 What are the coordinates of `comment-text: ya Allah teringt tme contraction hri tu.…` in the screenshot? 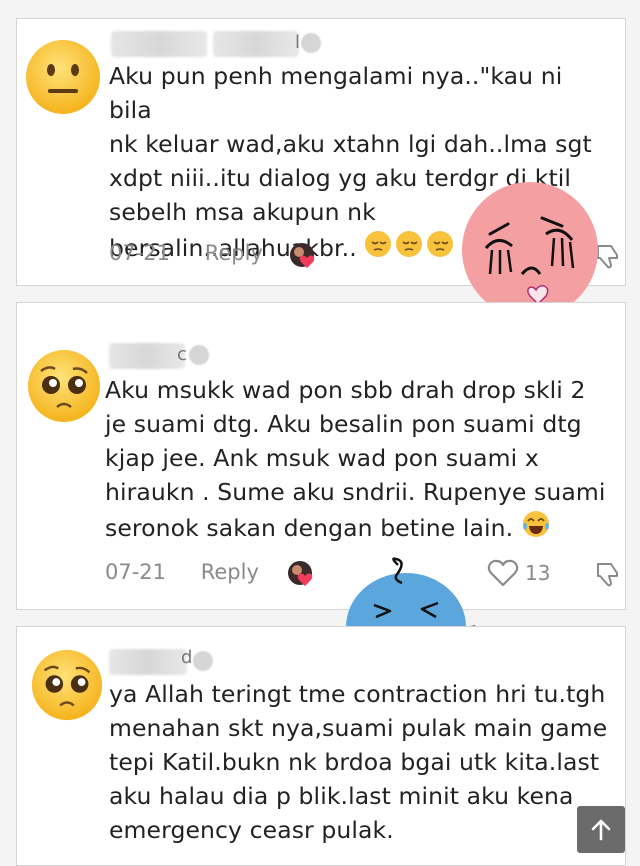 It's located at (358, 762).